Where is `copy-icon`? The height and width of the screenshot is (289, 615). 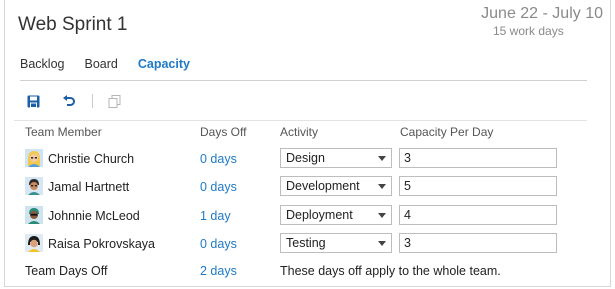
copy-icon is located at coordinates (114, 101).